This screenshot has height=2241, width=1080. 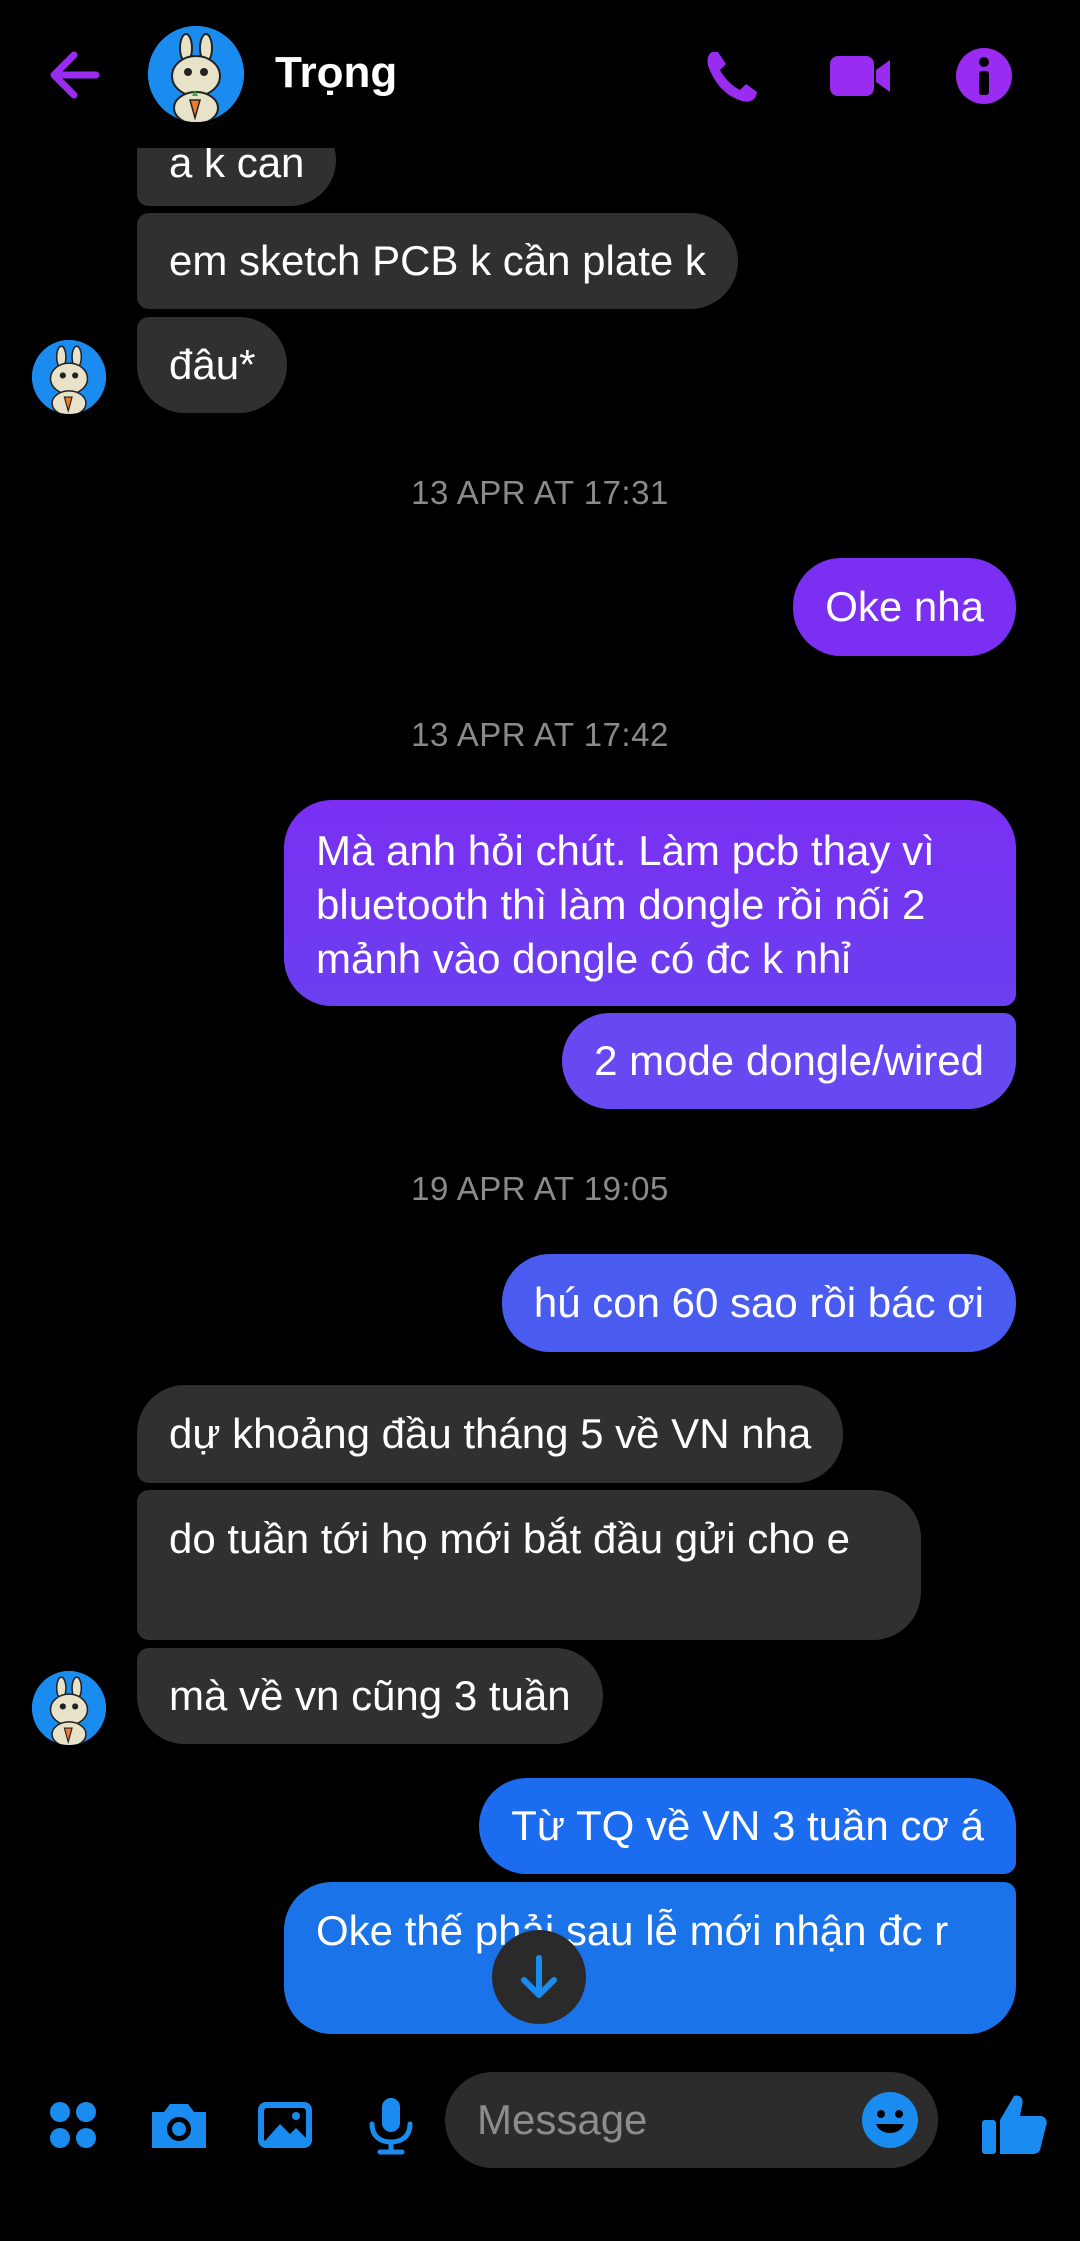 I want to click on image-icon, so click(x=285, y=2125).